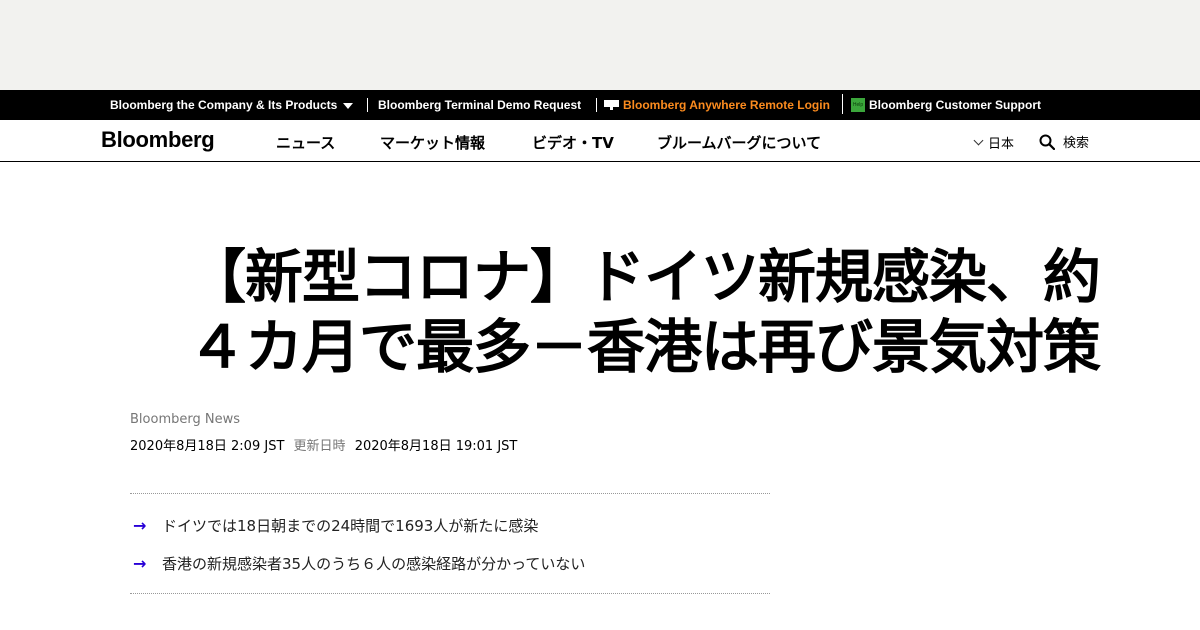 The width and height of the screenshot is (1200, 630). I want to click on updated-label: 更新日時, so click(319, 446).